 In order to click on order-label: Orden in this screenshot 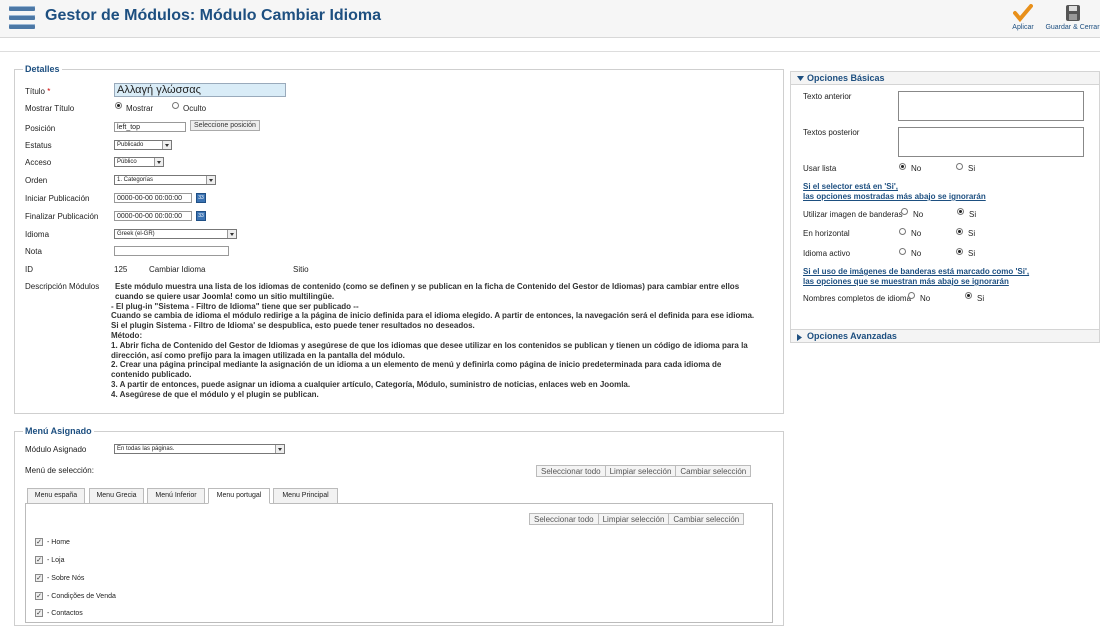, I will do `click(36, 180)`.